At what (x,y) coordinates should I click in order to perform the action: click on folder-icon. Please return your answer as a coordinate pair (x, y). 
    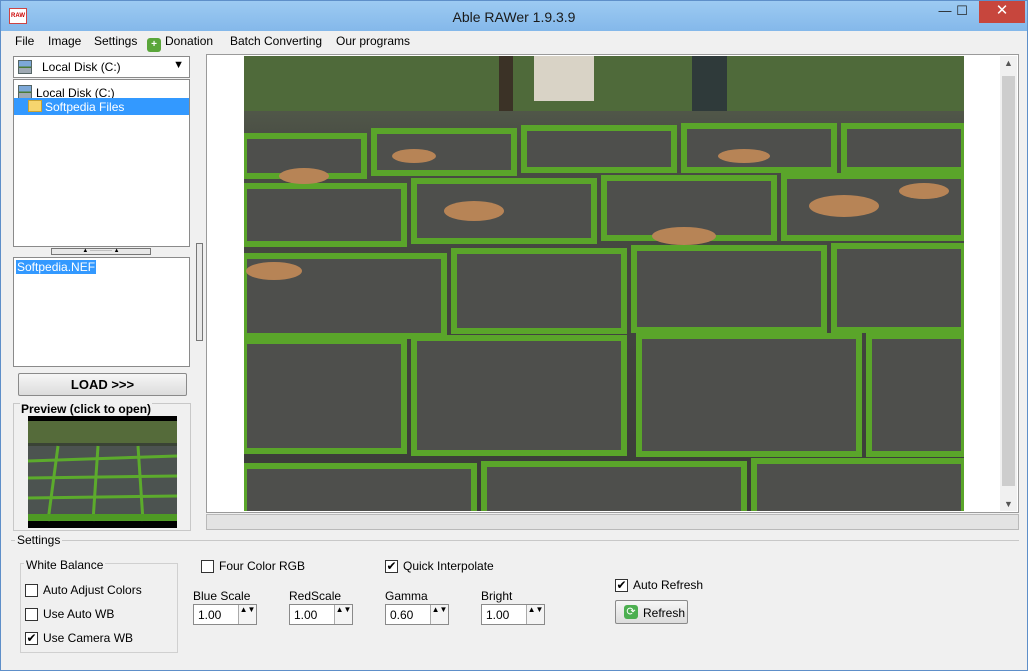
    Looking at the image, I should click on (35, 106).